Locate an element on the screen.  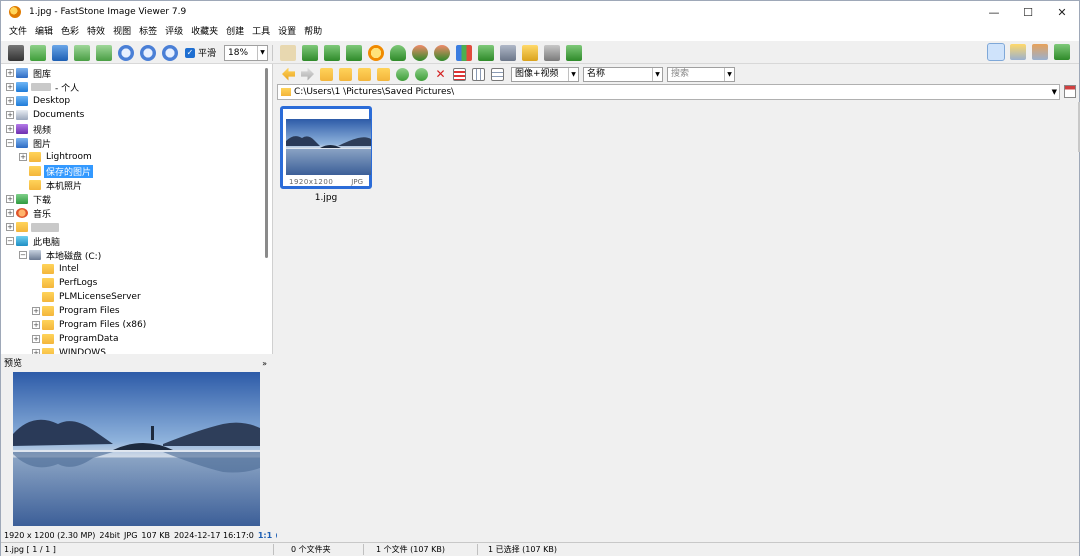
save-icon is located at coordinates (60, 52).